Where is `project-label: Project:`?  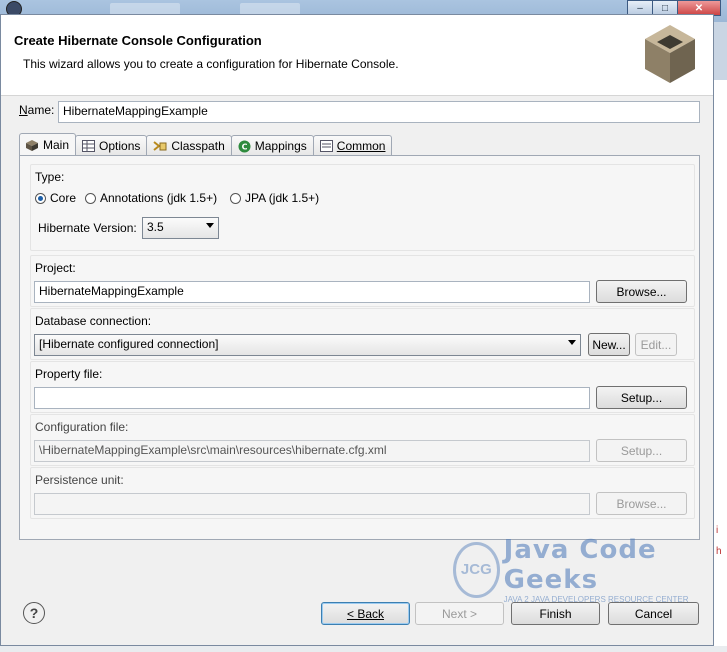
project-label: Project: is located at coordinates (55, 268).